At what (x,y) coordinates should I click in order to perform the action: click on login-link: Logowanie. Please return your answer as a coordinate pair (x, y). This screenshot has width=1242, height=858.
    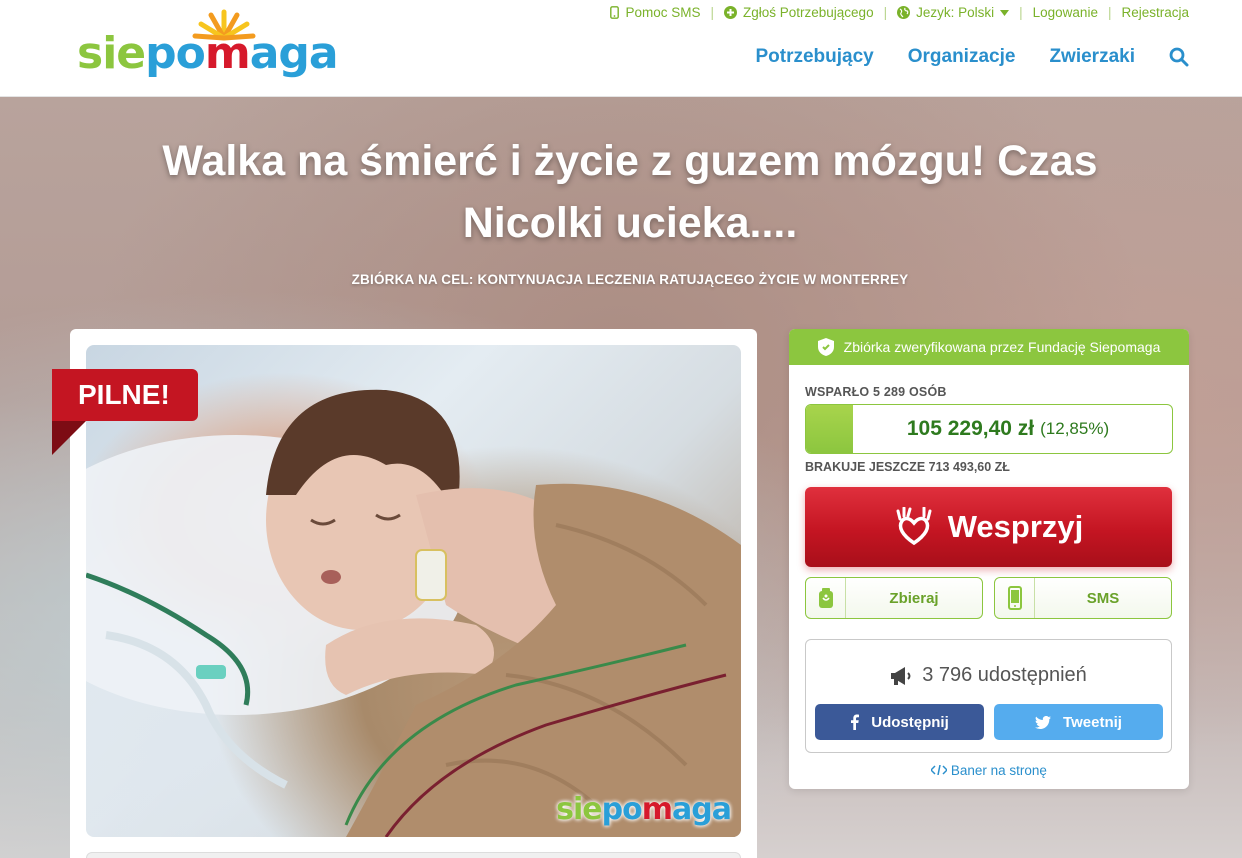
    Looking at the image, I should click on (1065, 12).